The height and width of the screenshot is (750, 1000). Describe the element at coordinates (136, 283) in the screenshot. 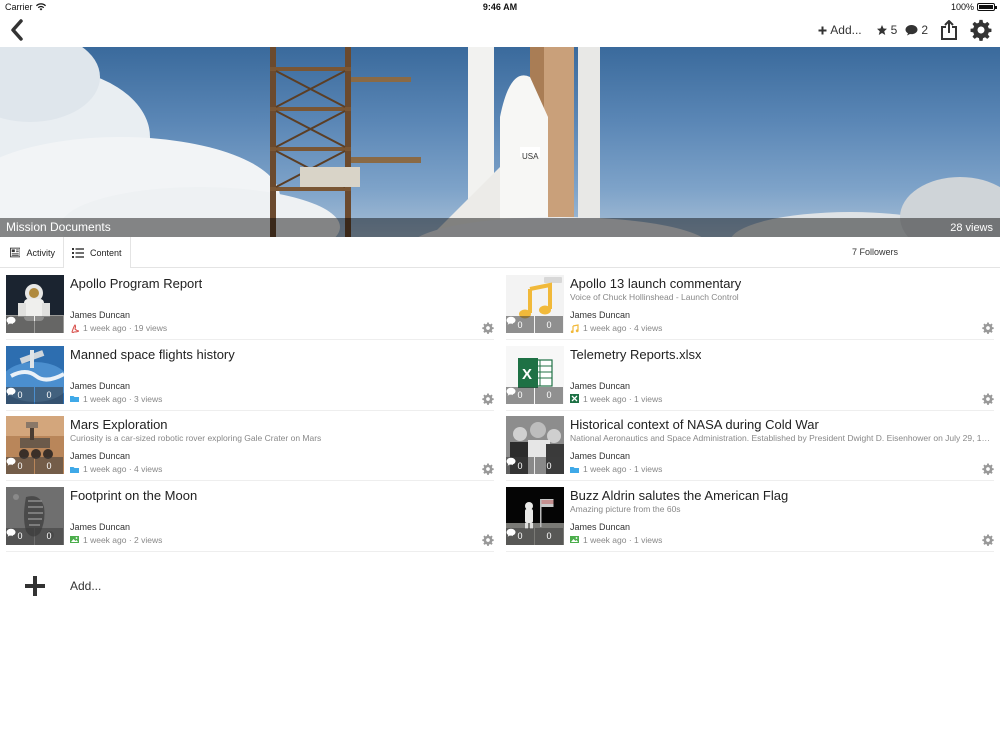

I see `item-title: Apollo Program Report` at that location.